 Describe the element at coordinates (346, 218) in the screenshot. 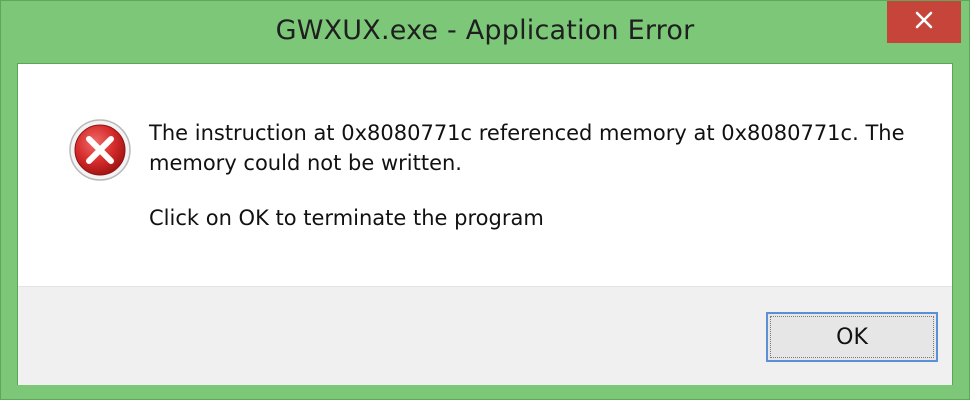

I see `message-line-2: Click on OK to terminate the program` at that location.